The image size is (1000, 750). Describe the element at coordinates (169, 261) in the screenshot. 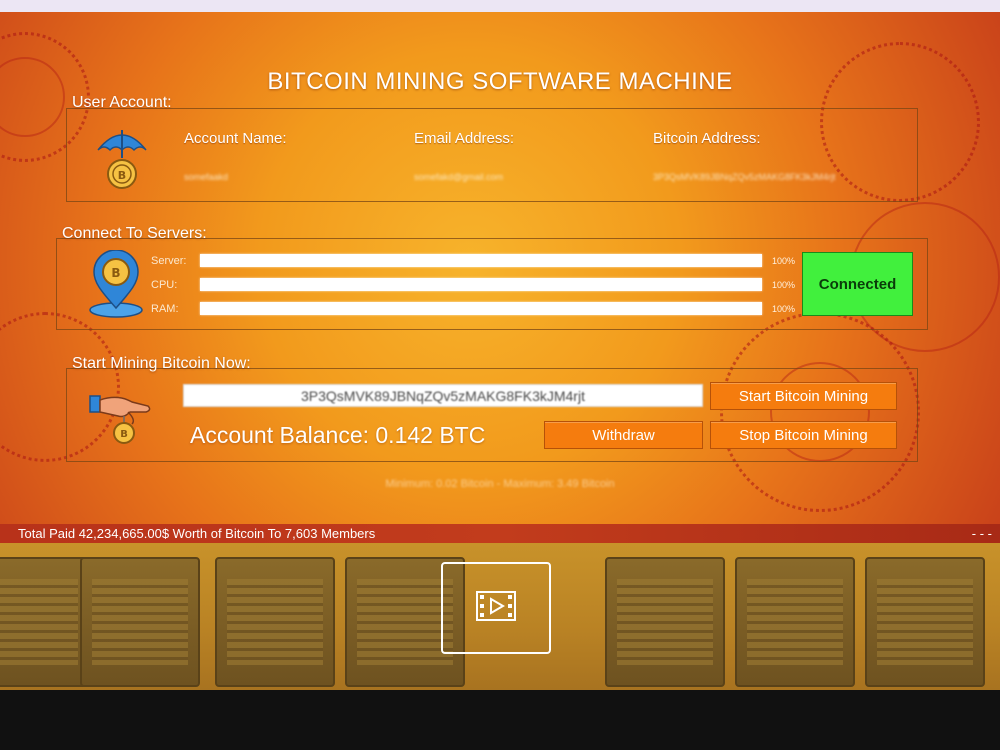

I see `server-row-label: Server:` at that location.